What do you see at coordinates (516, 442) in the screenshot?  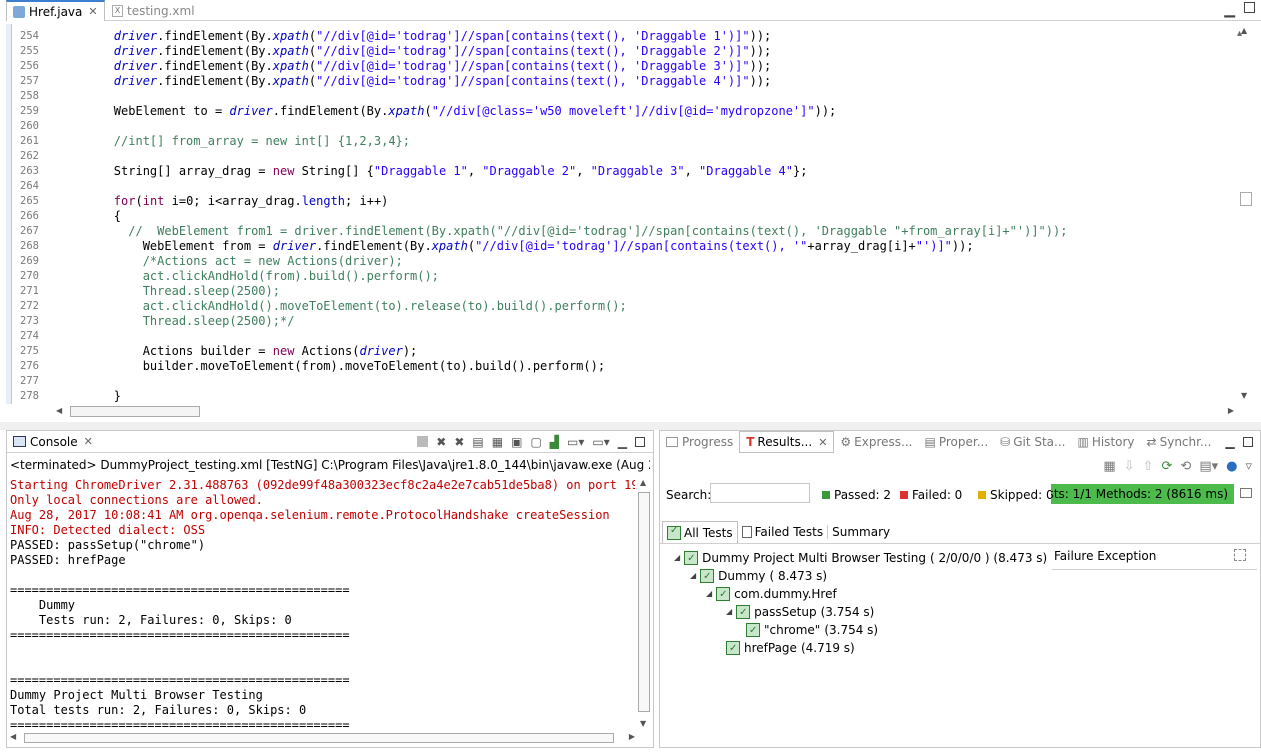 I see `word-wrap-icon: ▣` at bounding box center [516, 442].